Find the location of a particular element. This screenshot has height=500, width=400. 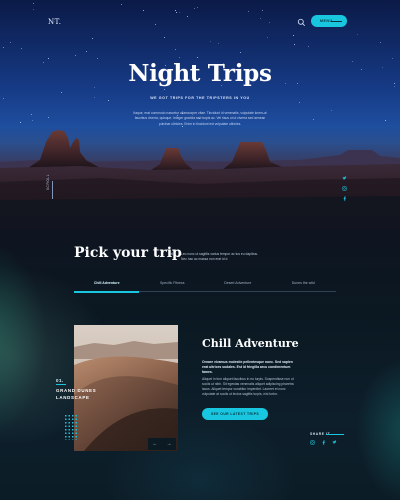

tab-specific-fitness: Specific Fitness is located at coordinates (173, 283).